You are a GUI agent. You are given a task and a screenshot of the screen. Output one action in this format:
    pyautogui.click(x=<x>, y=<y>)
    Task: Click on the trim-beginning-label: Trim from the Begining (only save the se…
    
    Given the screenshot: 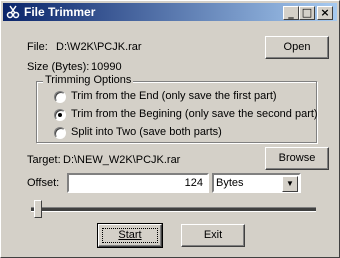 What is the action you would take?
    pyautogui.click(x=194, y=114)
    